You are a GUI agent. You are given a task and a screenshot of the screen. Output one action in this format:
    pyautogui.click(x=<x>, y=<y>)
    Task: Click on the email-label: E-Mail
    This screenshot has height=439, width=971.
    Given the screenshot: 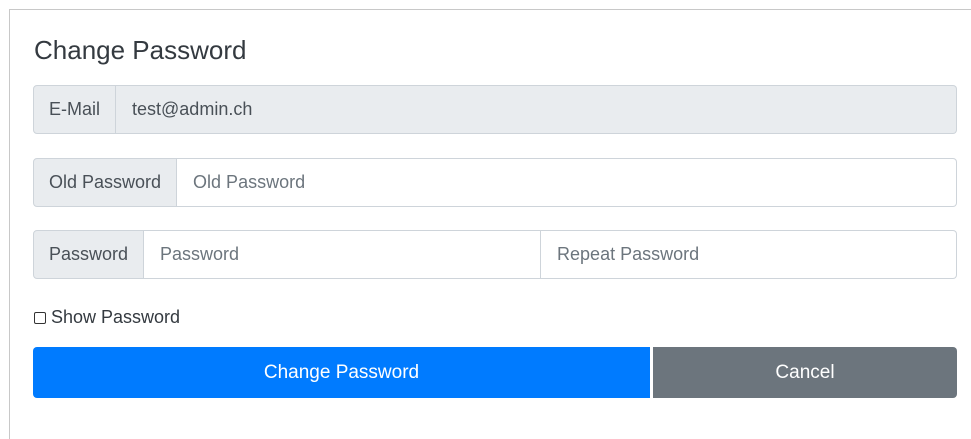 What is the action you would take?
    pyautogui.click(x=75, y=109)
    